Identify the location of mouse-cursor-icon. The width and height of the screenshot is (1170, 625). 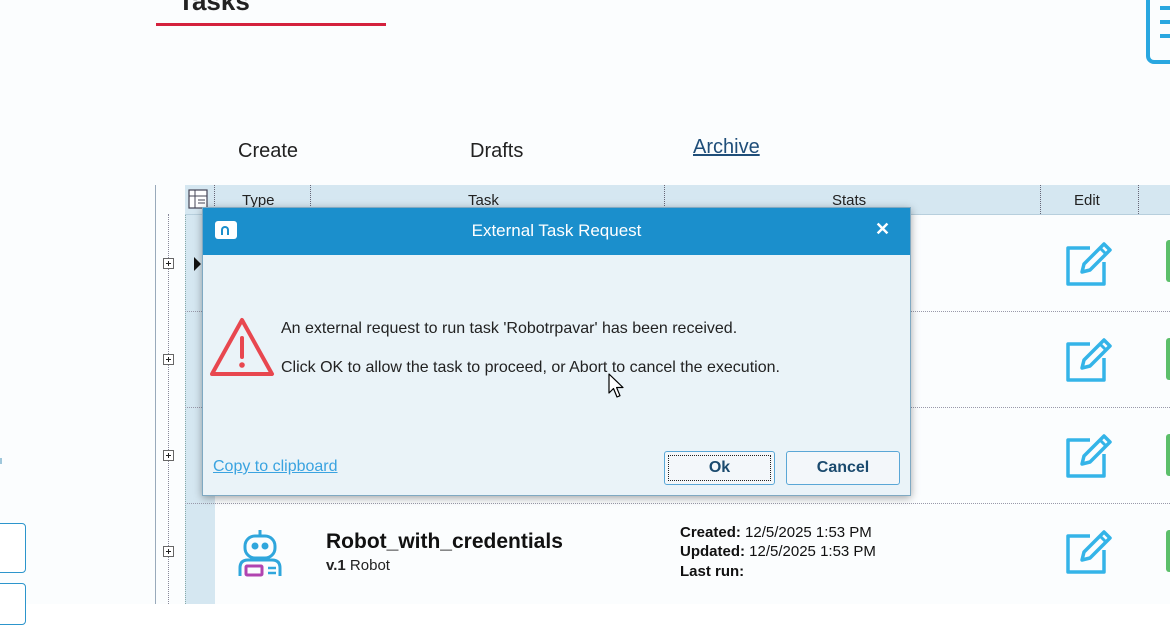
(616, 385).